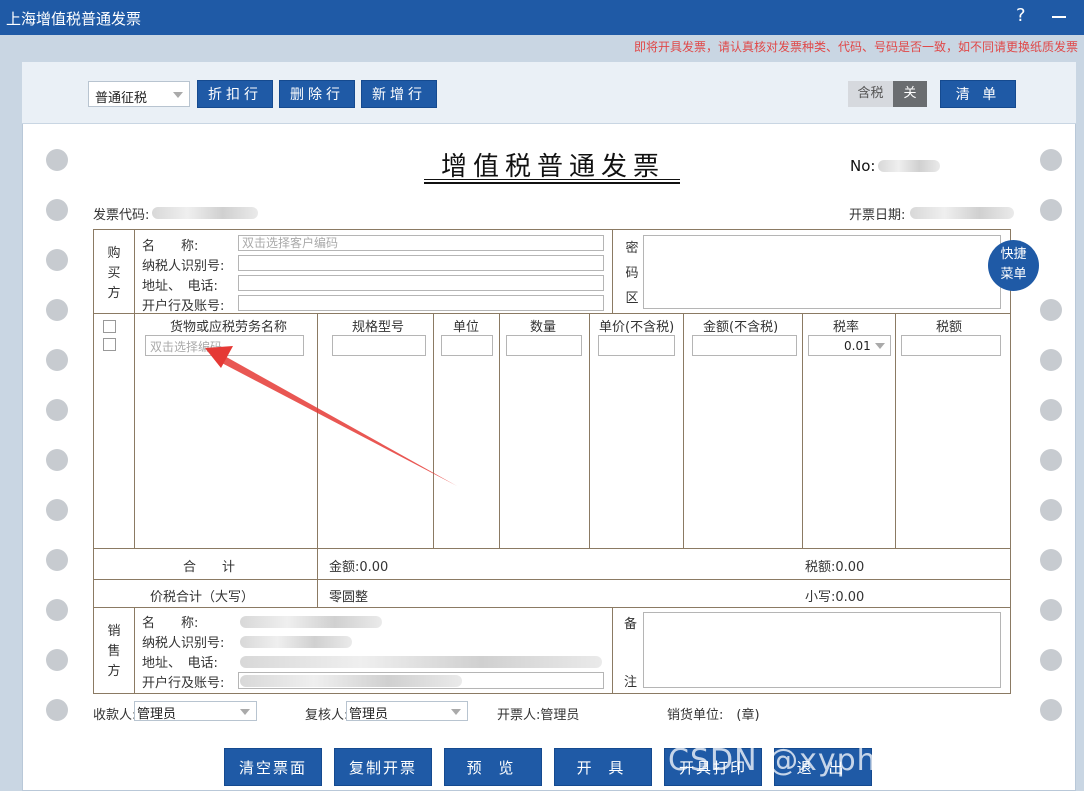 The height and width of the screenshot is (791, 1084). Describe the element at coordinates (327, 715) in the screenshot. I see `reviewer-label: 复核人:` at that location.